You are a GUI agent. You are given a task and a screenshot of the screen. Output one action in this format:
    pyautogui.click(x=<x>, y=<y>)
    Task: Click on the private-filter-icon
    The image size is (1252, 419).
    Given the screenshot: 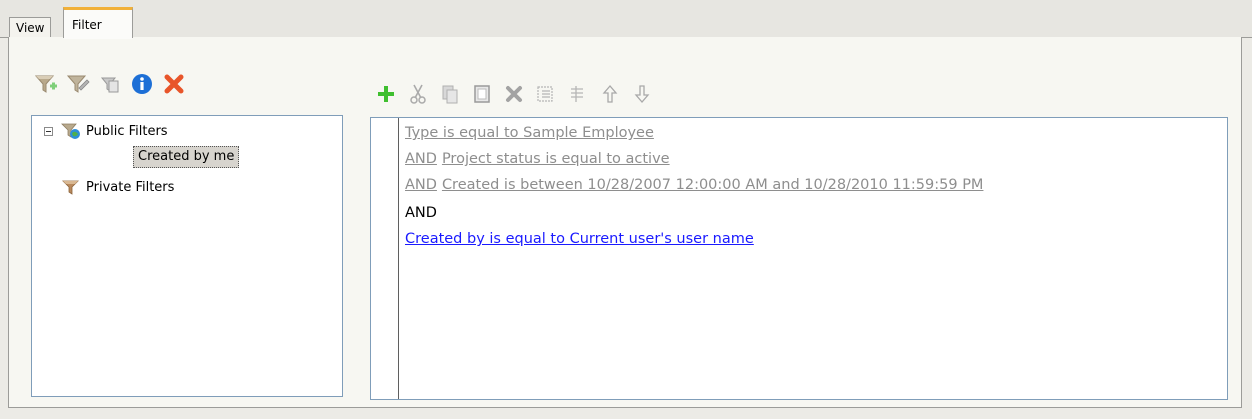 What is the action you would take?
    pyautogui.click(x=70, y=187)
    